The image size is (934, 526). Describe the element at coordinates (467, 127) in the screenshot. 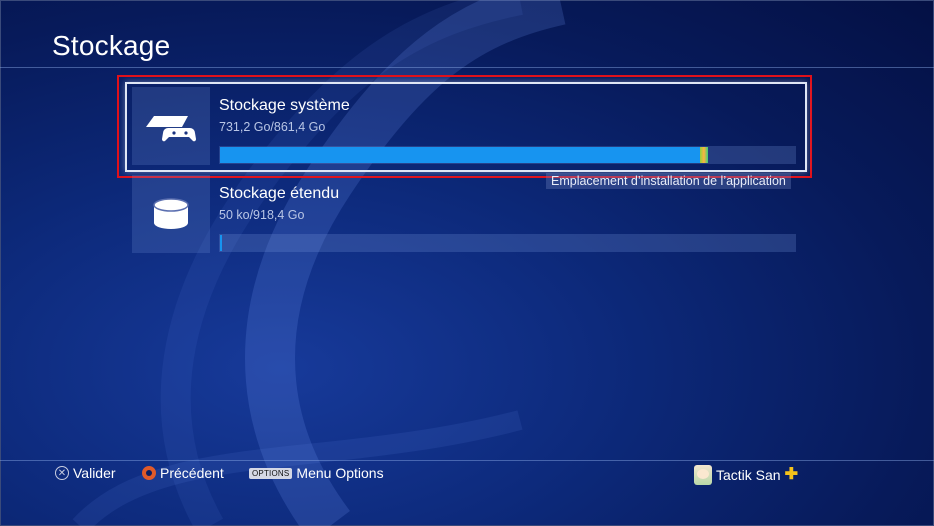

I see `system-storage-item: Stockage système 731,2 Go/861,4 Go` at that location.